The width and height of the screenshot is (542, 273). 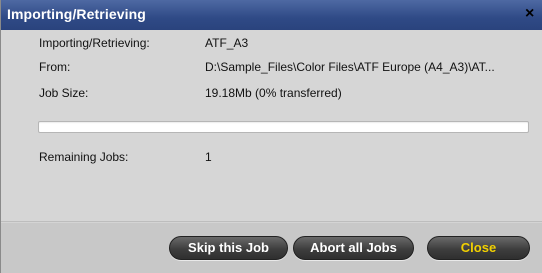 What do you see at coordinates (208, 157) in the screenshot?
I see `remaining-jobs-value: 1` at bounding box center [208, 157].